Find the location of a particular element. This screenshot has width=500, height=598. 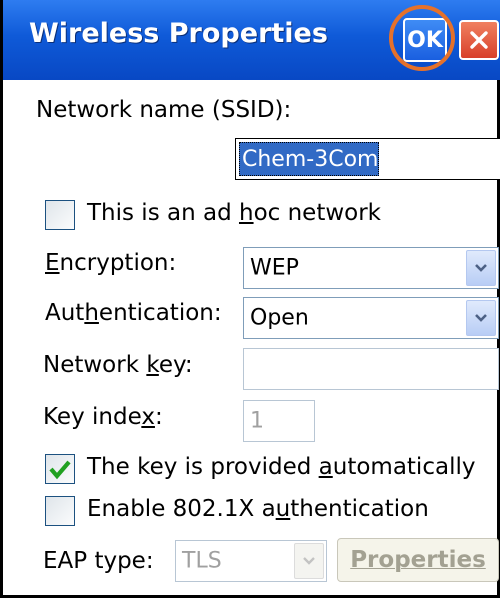

key-index-value: 1 is located at coordinates (257, 421).